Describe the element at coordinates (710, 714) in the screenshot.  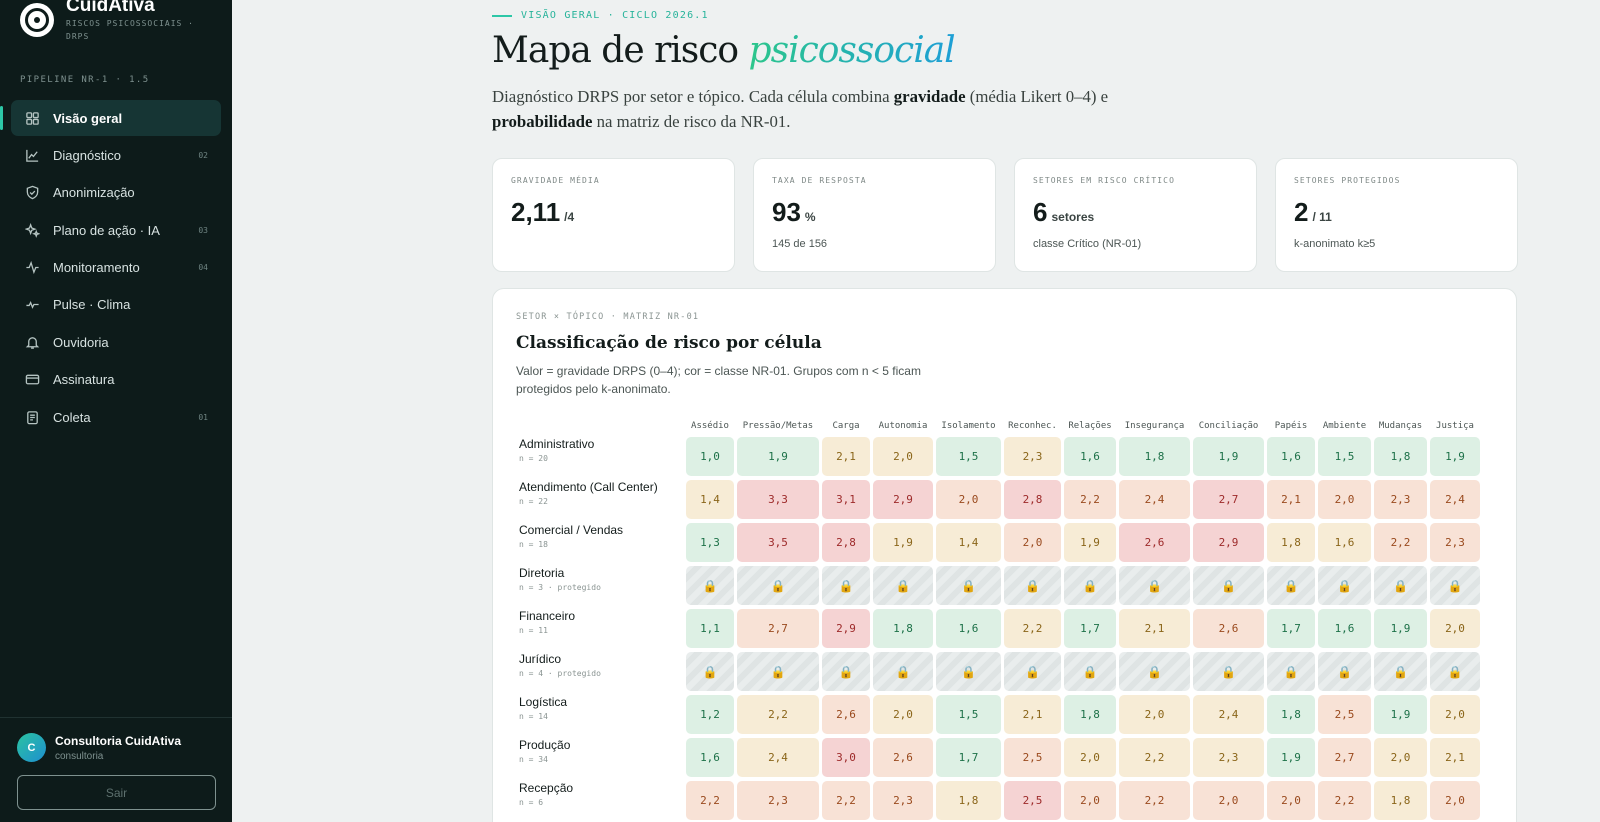
I see `heatmap-cell: 1,2` at that location.